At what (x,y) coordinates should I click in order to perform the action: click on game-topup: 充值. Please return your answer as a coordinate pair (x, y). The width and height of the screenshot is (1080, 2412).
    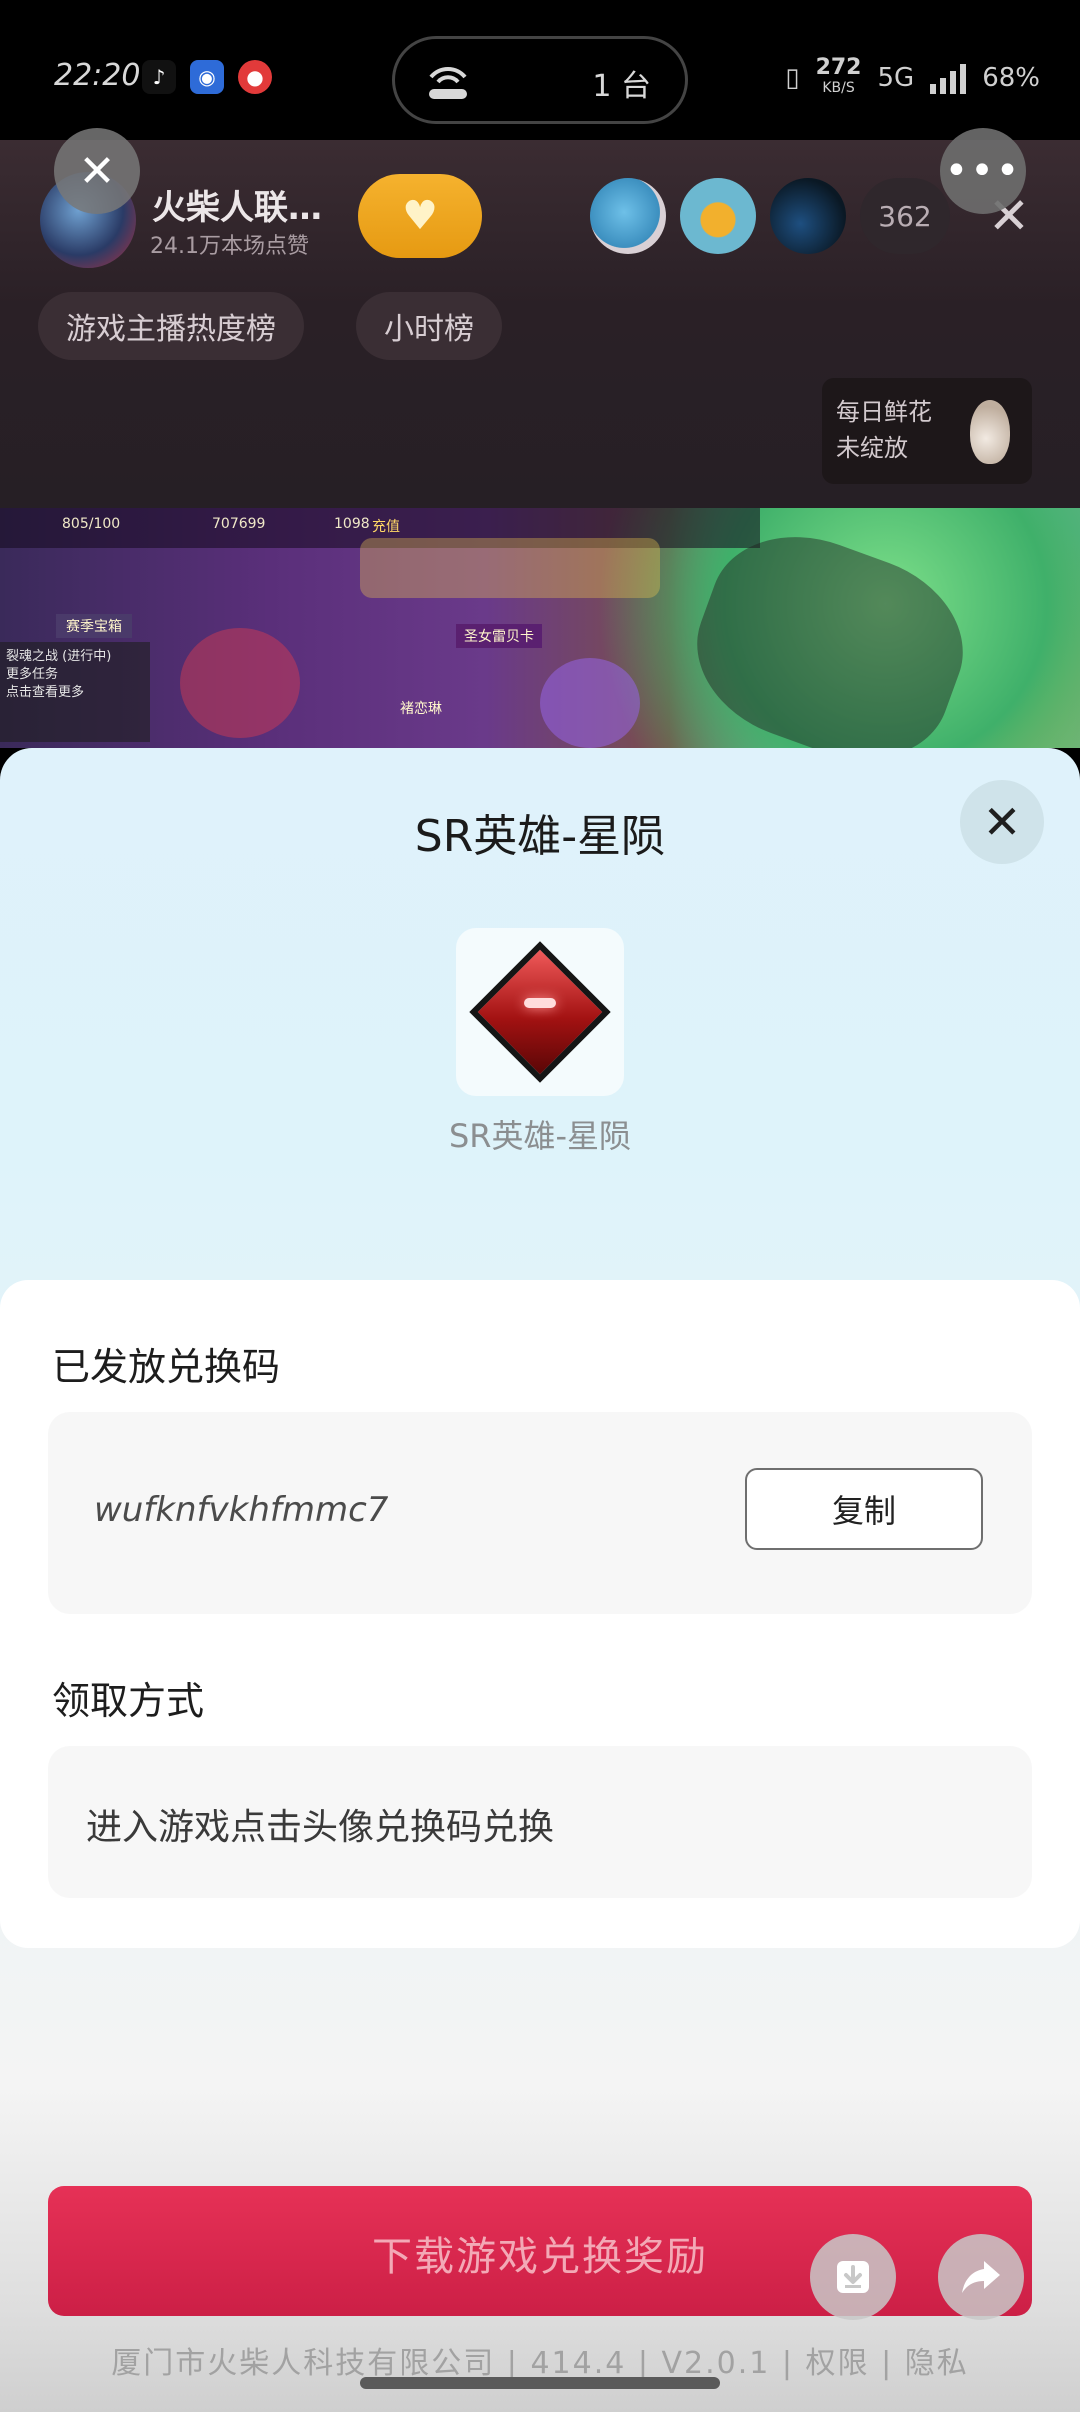
    Looking at the image, I should click on (386, 527).